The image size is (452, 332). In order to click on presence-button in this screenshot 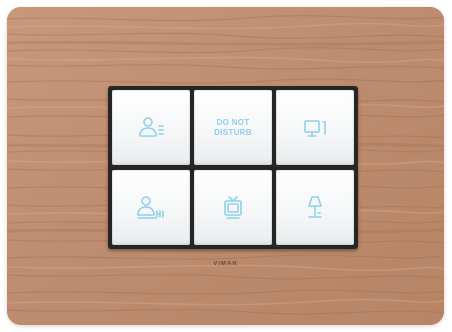, I will do `click(151, 127)`.